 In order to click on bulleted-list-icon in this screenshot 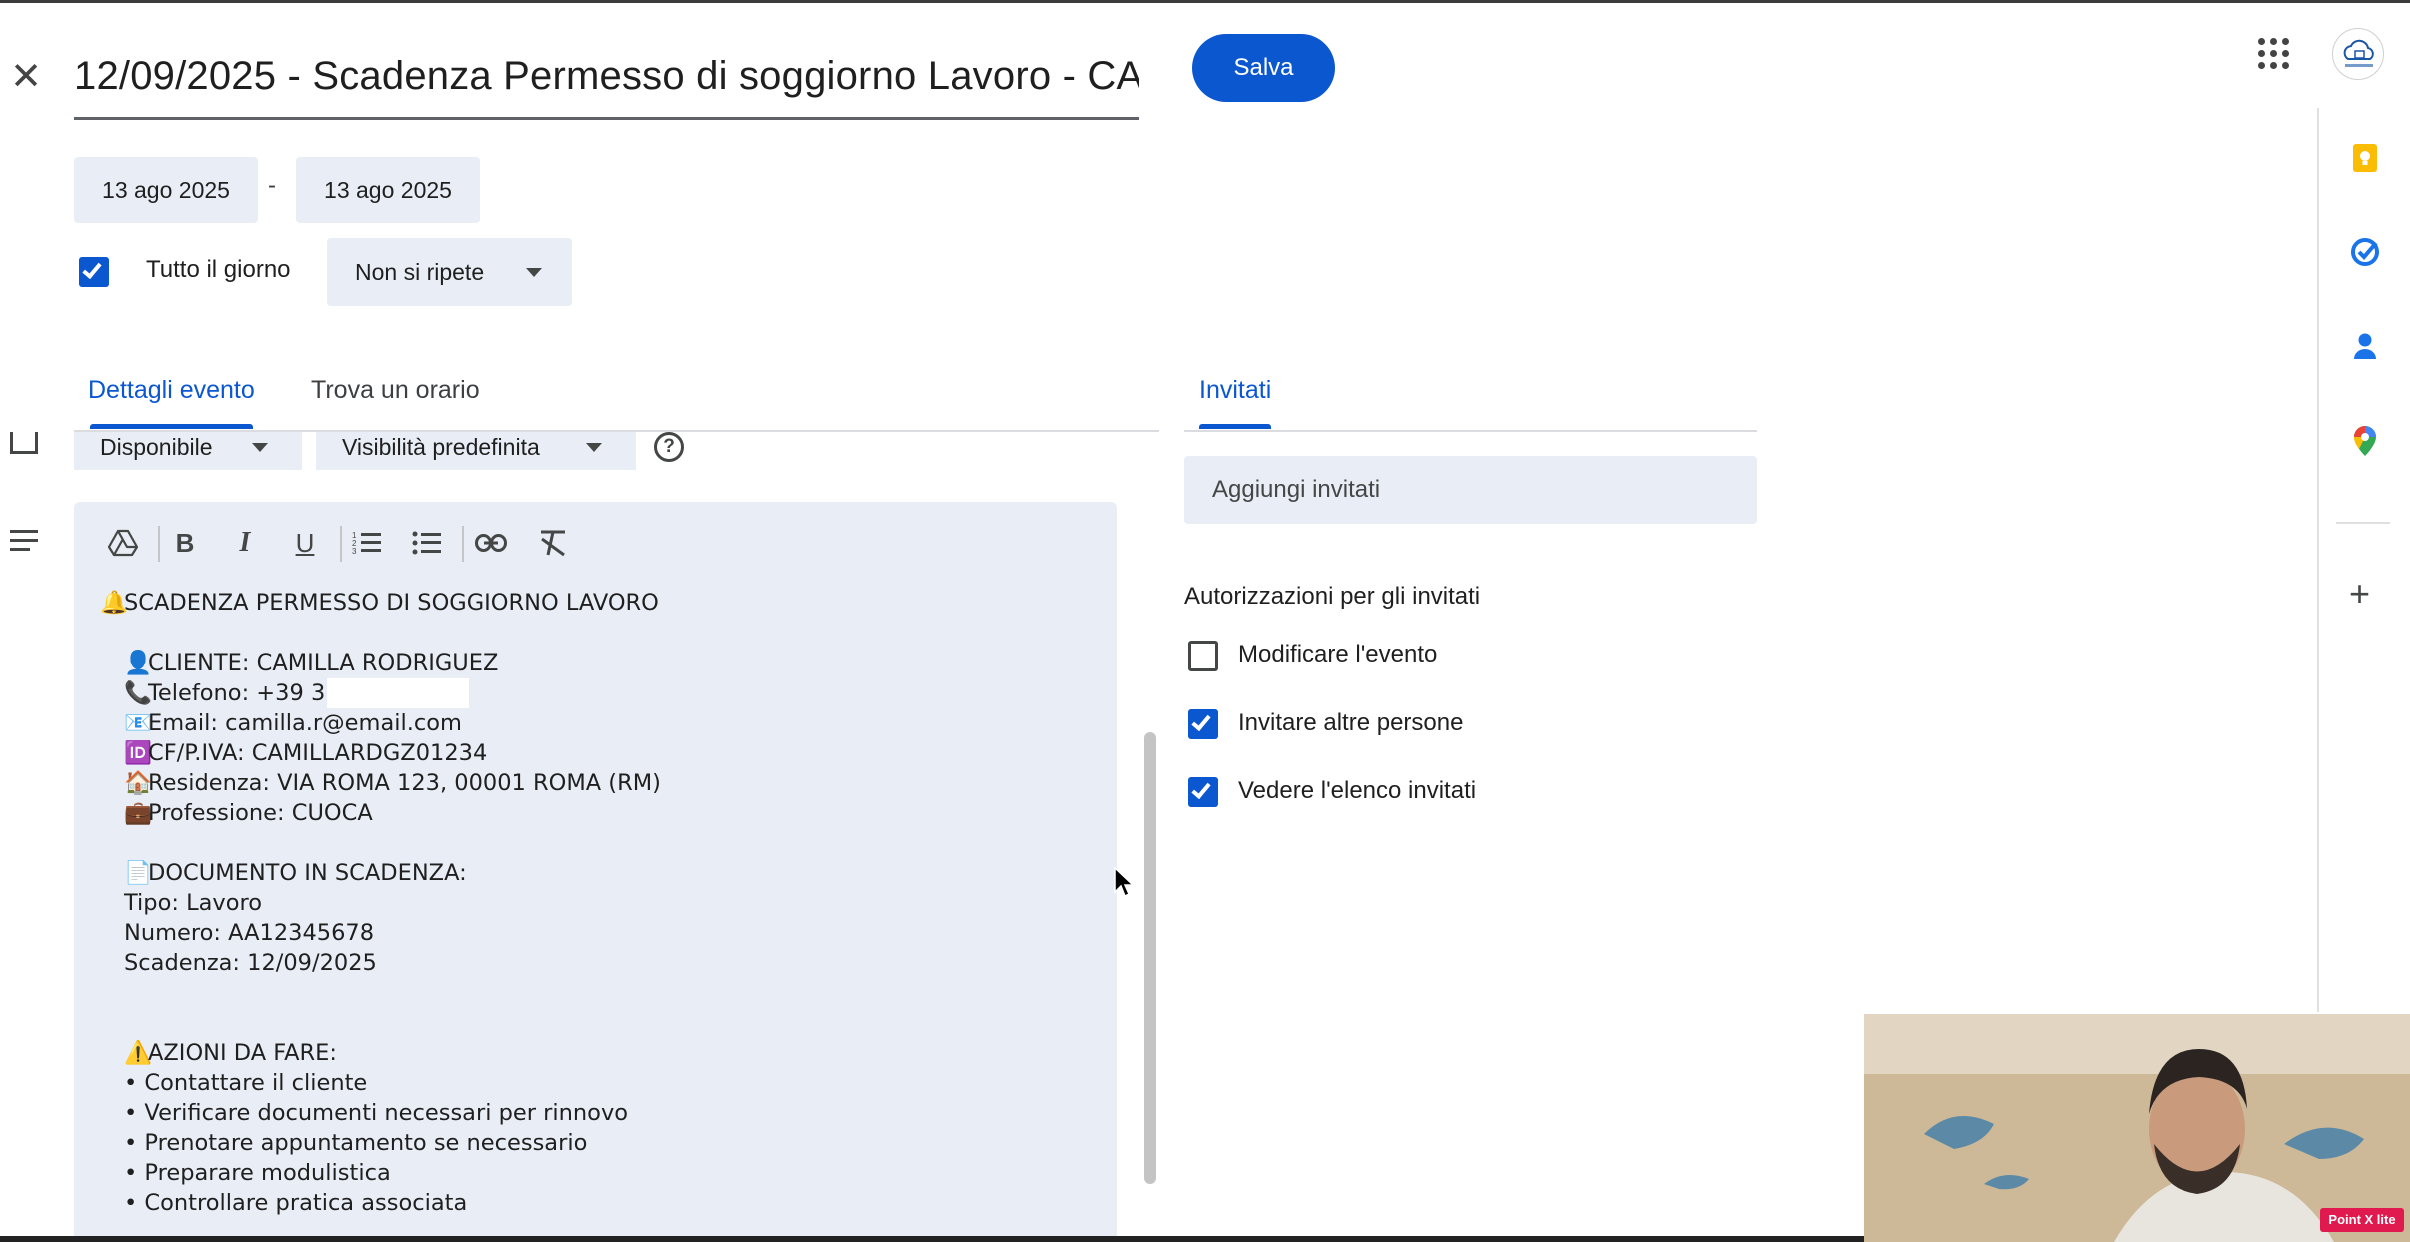, I will do `click(427, 543)`.